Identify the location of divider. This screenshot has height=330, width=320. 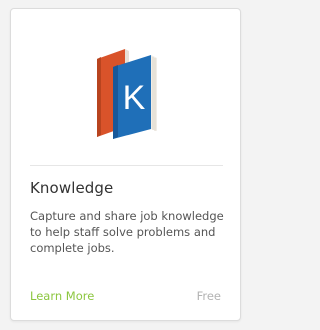
(126, 165).